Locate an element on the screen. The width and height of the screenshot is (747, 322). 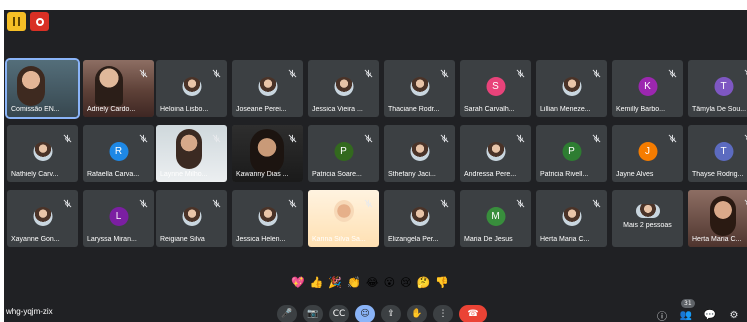
mic-button: 🎤 is located at coordinates (287, 313).